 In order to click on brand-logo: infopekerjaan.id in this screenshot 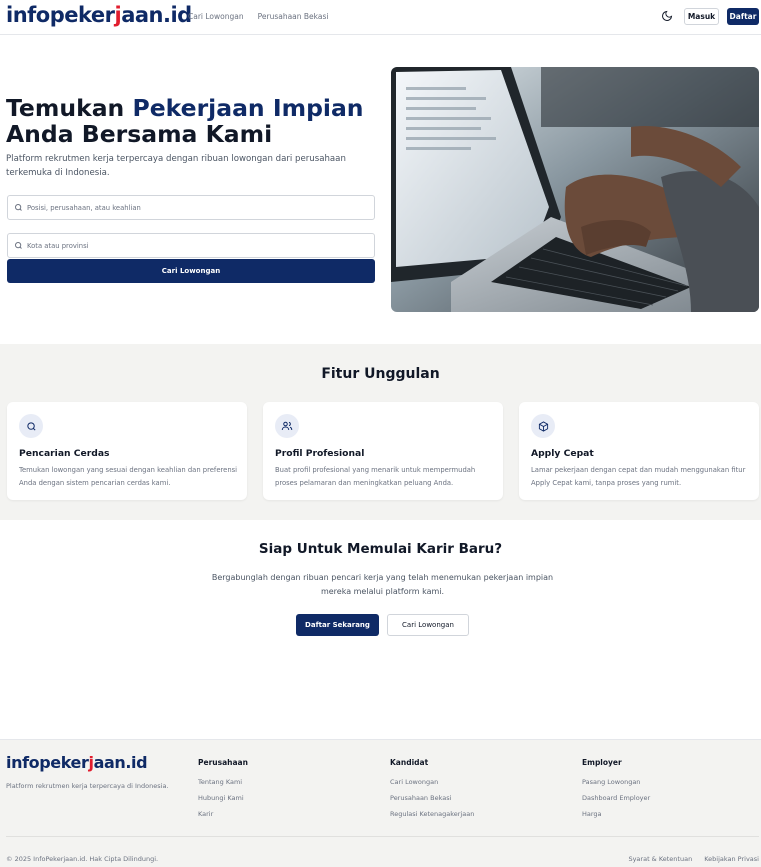, I will do `click(99, 15)`.